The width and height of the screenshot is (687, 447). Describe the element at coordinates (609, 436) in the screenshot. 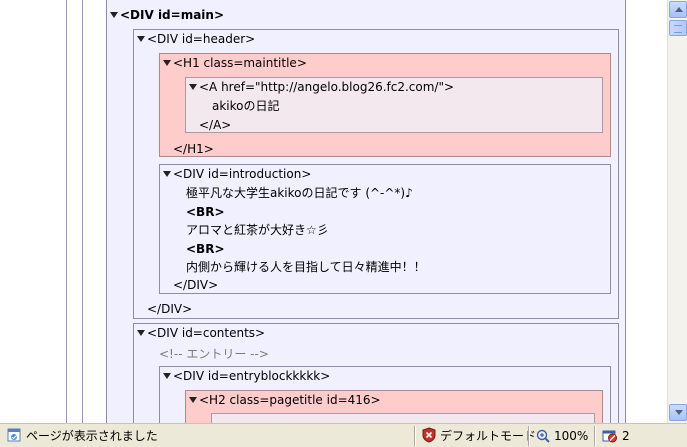

I see `popup-blocker-icon` at that location.